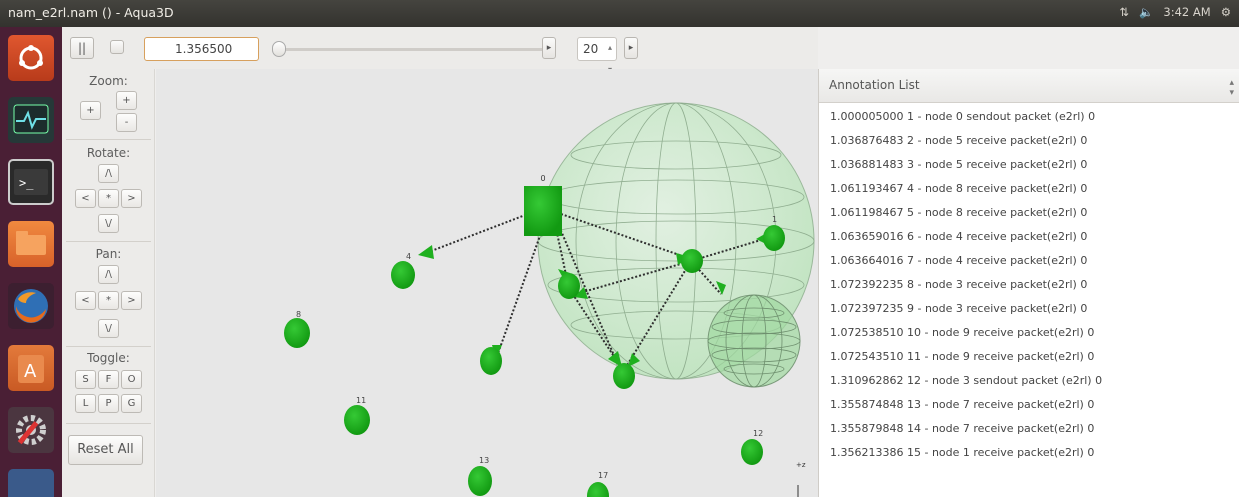  Describe the element at coordinates (201, 49) in the screenshot. I see `time-field: 1.356500` at that location.